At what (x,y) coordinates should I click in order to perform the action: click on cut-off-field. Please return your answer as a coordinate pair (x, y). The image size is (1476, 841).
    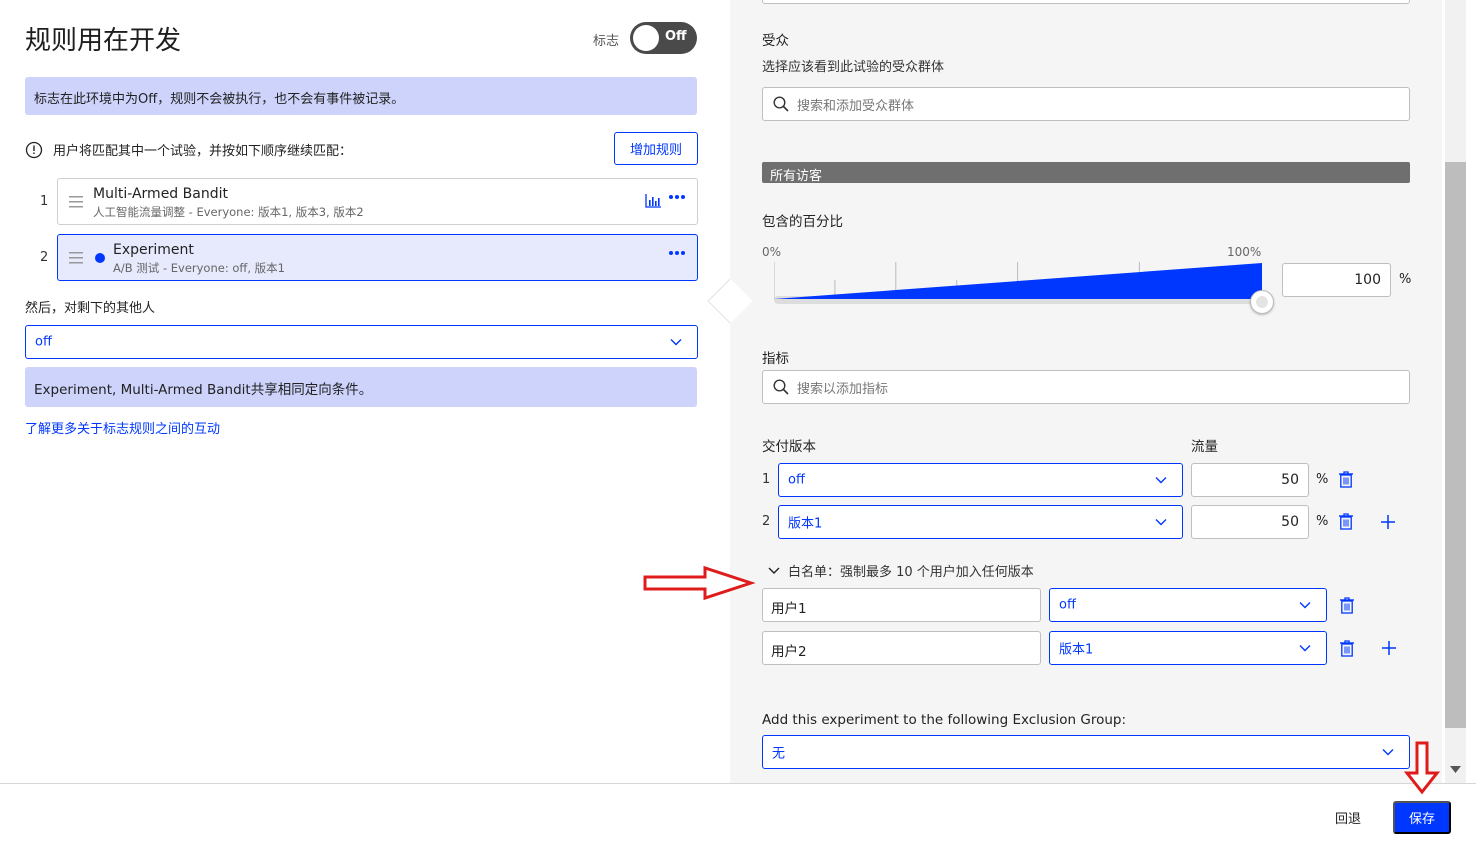
    Looking at the image, I should click on (1086, 2).